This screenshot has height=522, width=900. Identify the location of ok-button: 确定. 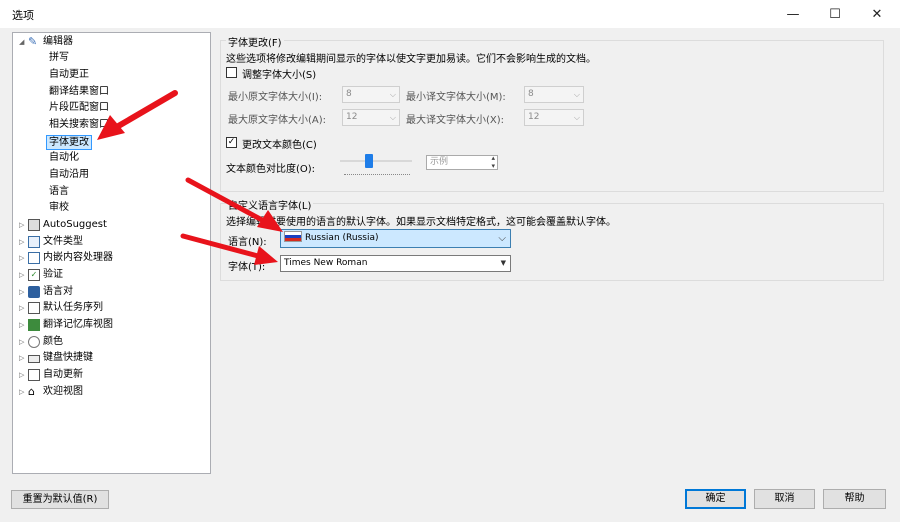
(715, 499).